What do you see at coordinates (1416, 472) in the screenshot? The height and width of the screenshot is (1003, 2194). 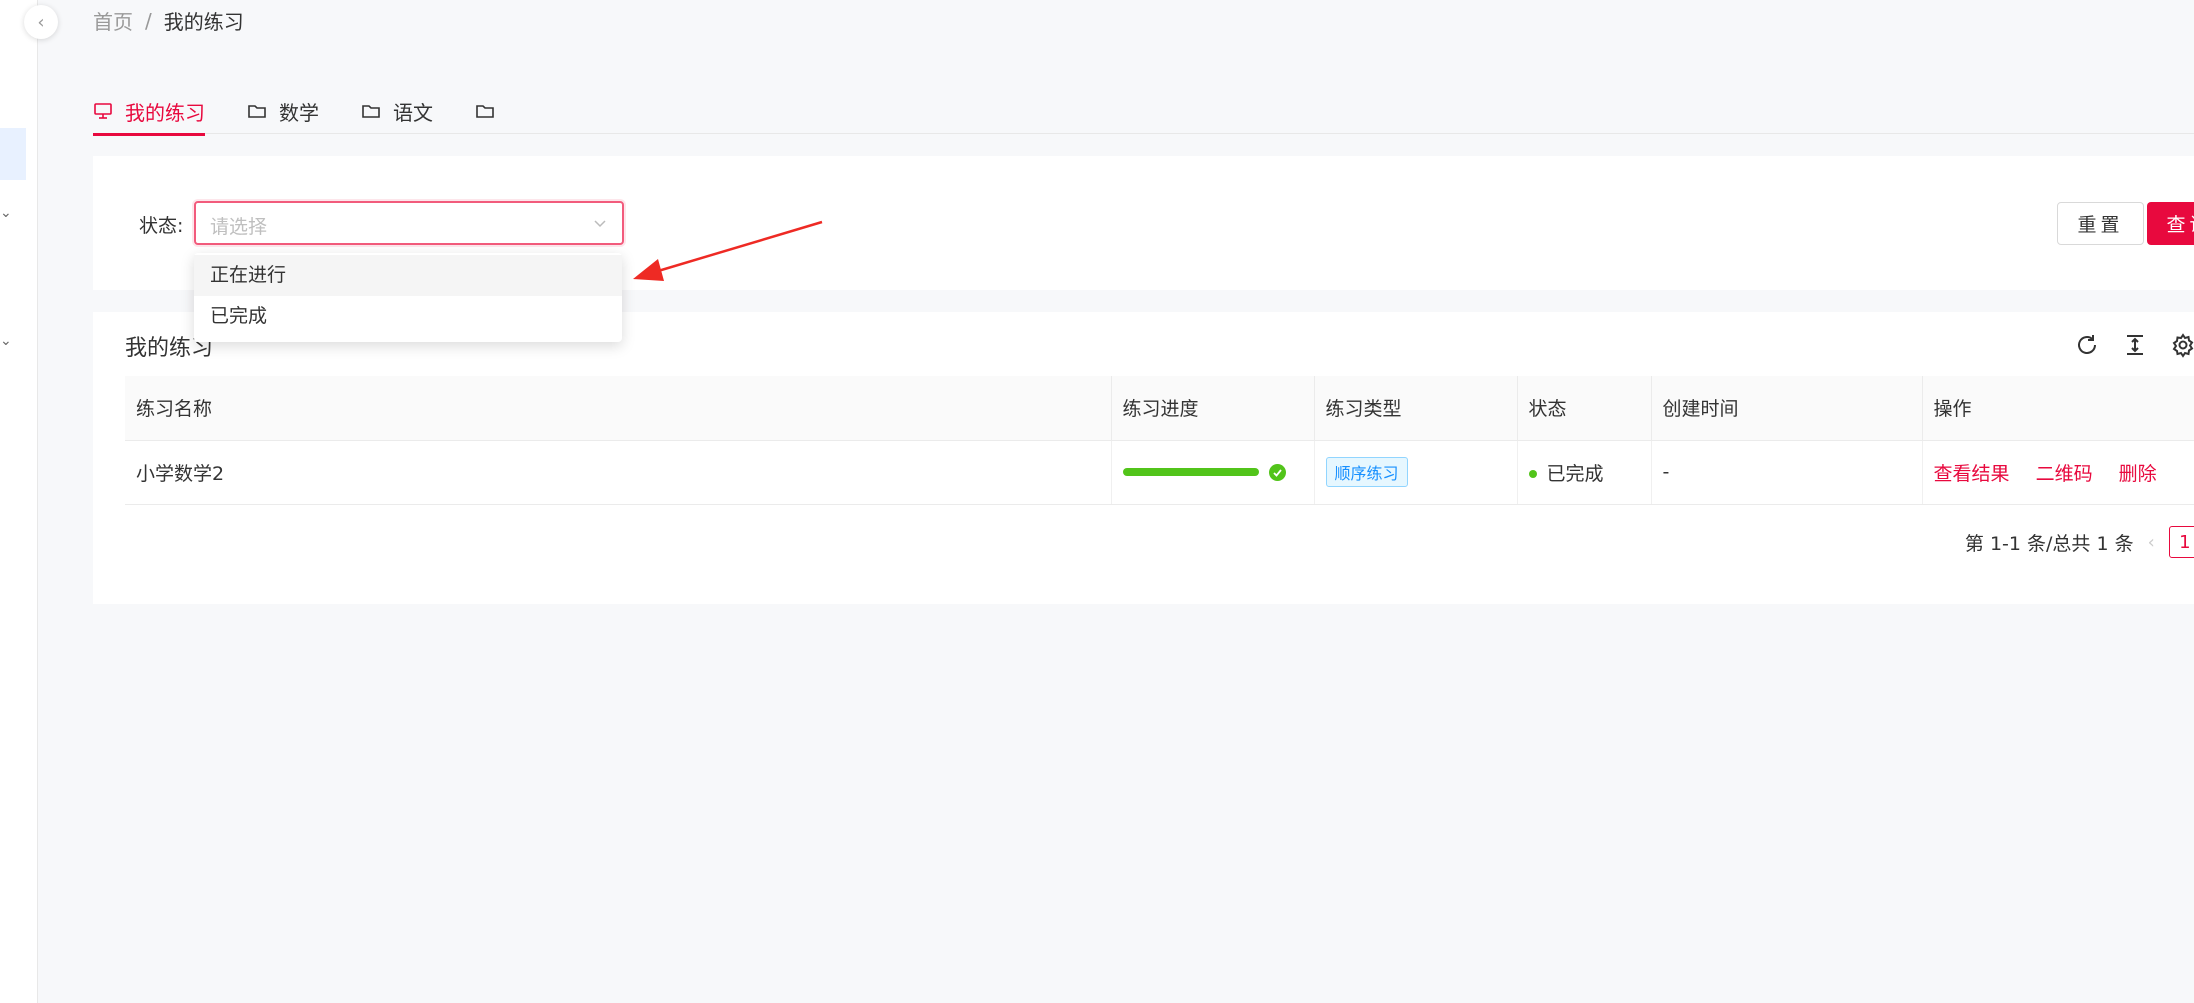 I see `cell-type: 顺序练习` at bounding box center [1416, 472].